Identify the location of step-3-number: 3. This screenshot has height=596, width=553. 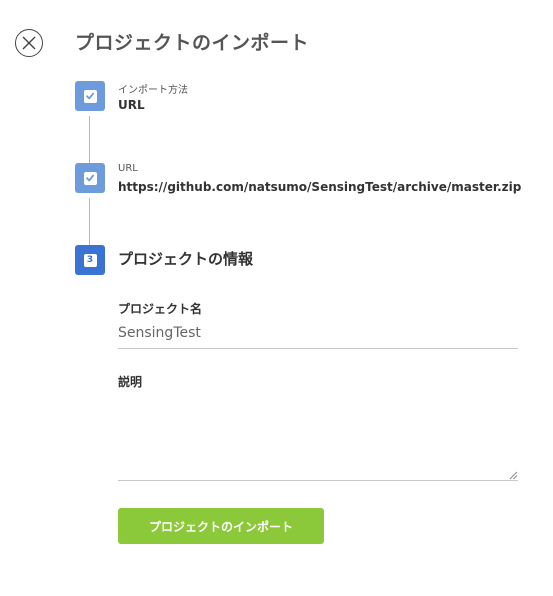
(90, 259).